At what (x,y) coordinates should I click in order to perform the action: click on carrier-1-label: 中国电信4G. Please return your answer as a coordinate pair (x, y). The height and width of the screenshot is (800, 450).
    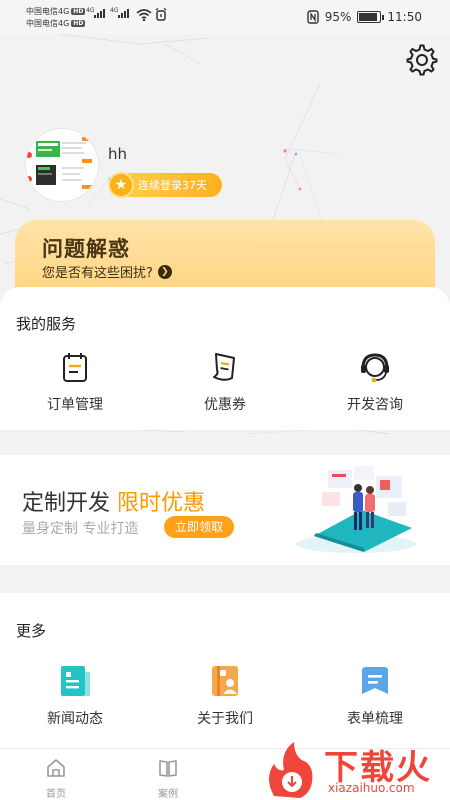
    Looking at the image, I should click on (48, 11).